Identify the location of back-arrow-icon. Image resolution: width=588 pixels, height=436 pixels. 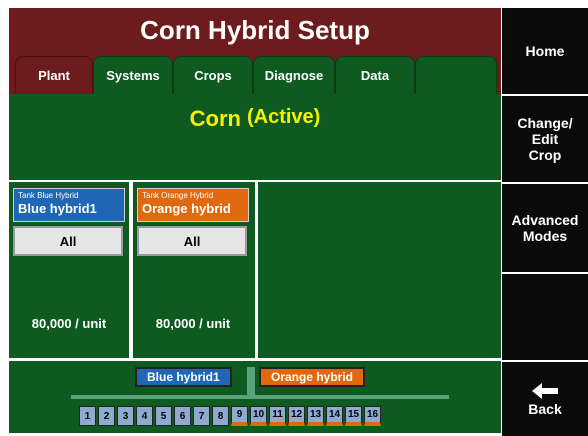
(545, 391).